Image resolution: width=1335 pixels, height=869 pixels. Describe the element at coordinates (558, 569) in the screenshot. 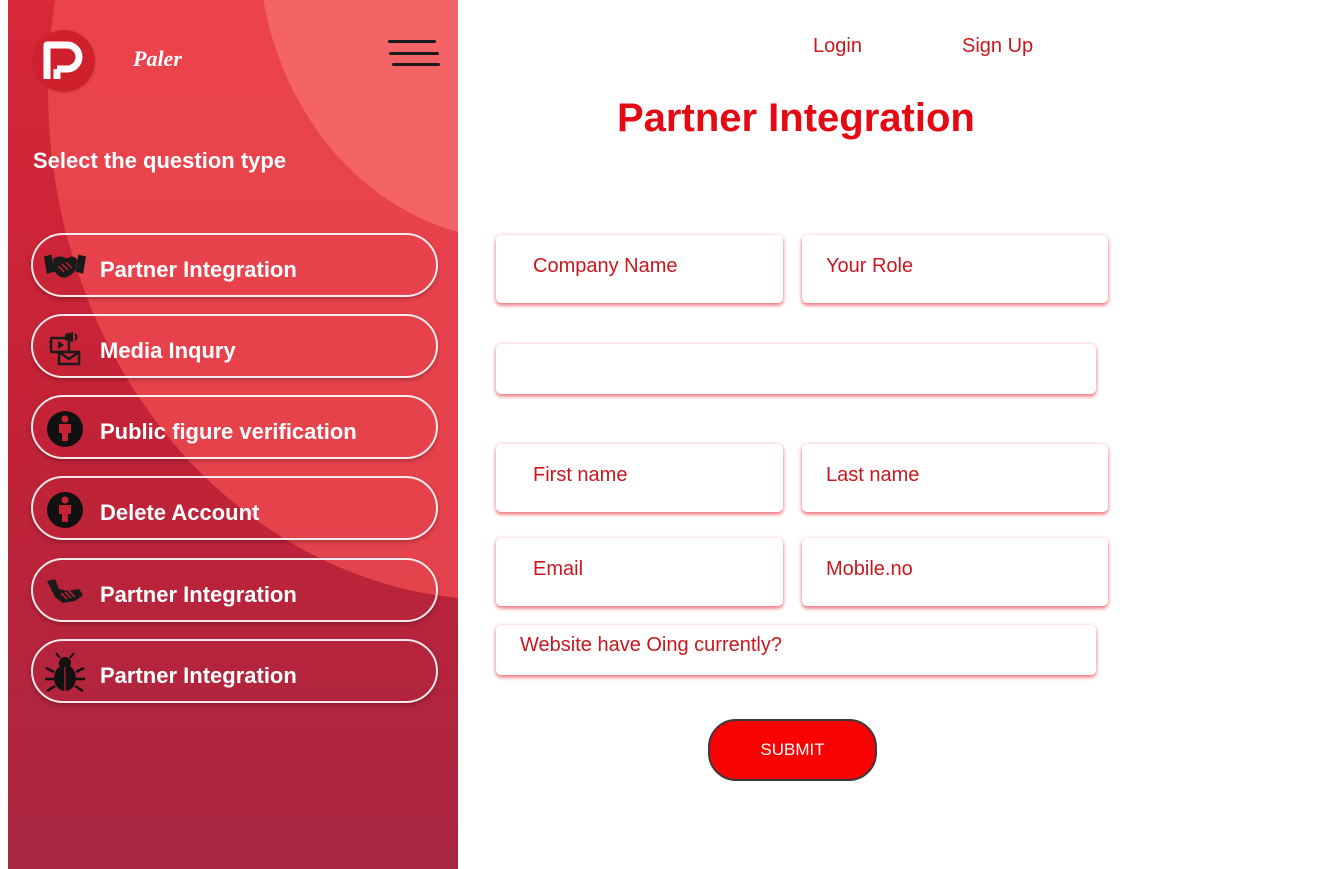

I see `email-placeholder: Email` at that location.